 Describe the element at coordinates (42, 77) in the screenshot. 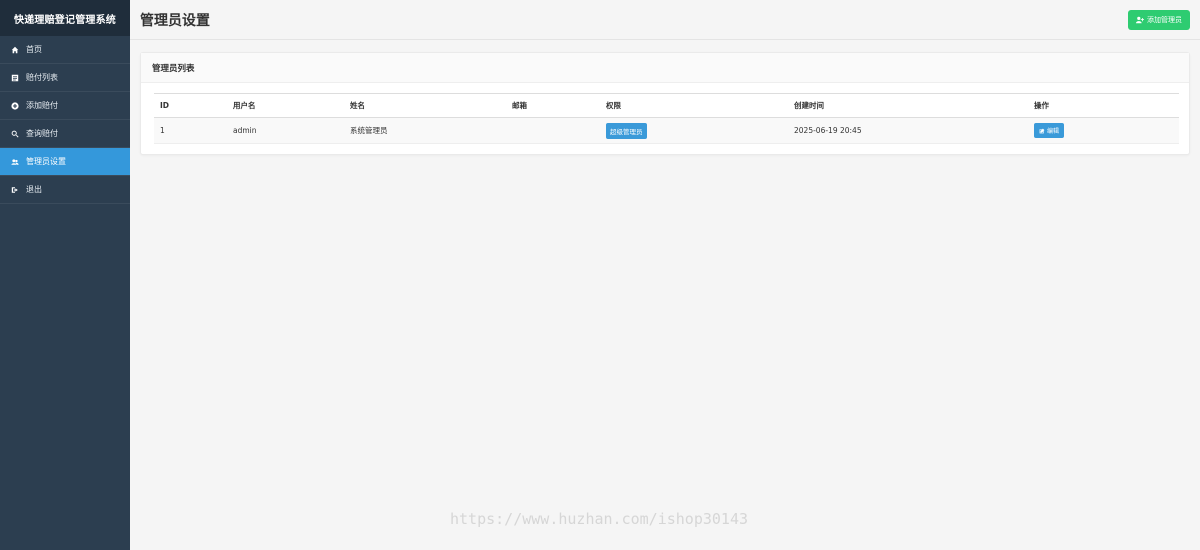

I see `sidebar-item-label: 赔付列表` at that location.